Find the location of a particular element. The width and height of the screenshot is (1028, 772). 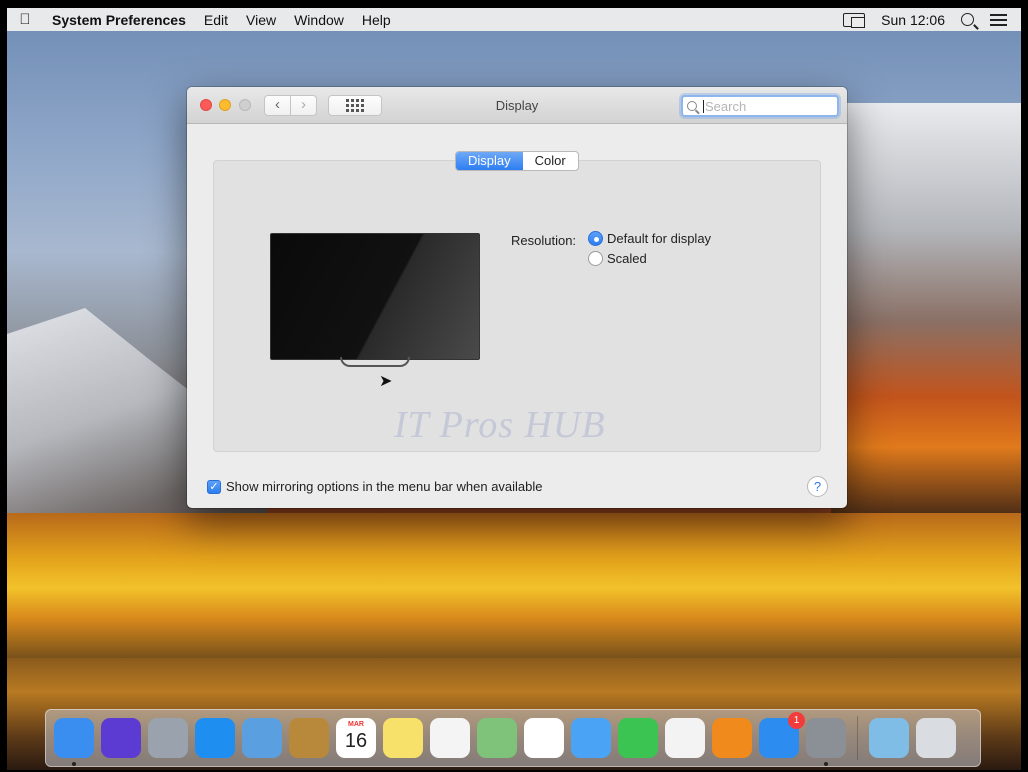

menu-help: Help is located at coordinates (376, 20).